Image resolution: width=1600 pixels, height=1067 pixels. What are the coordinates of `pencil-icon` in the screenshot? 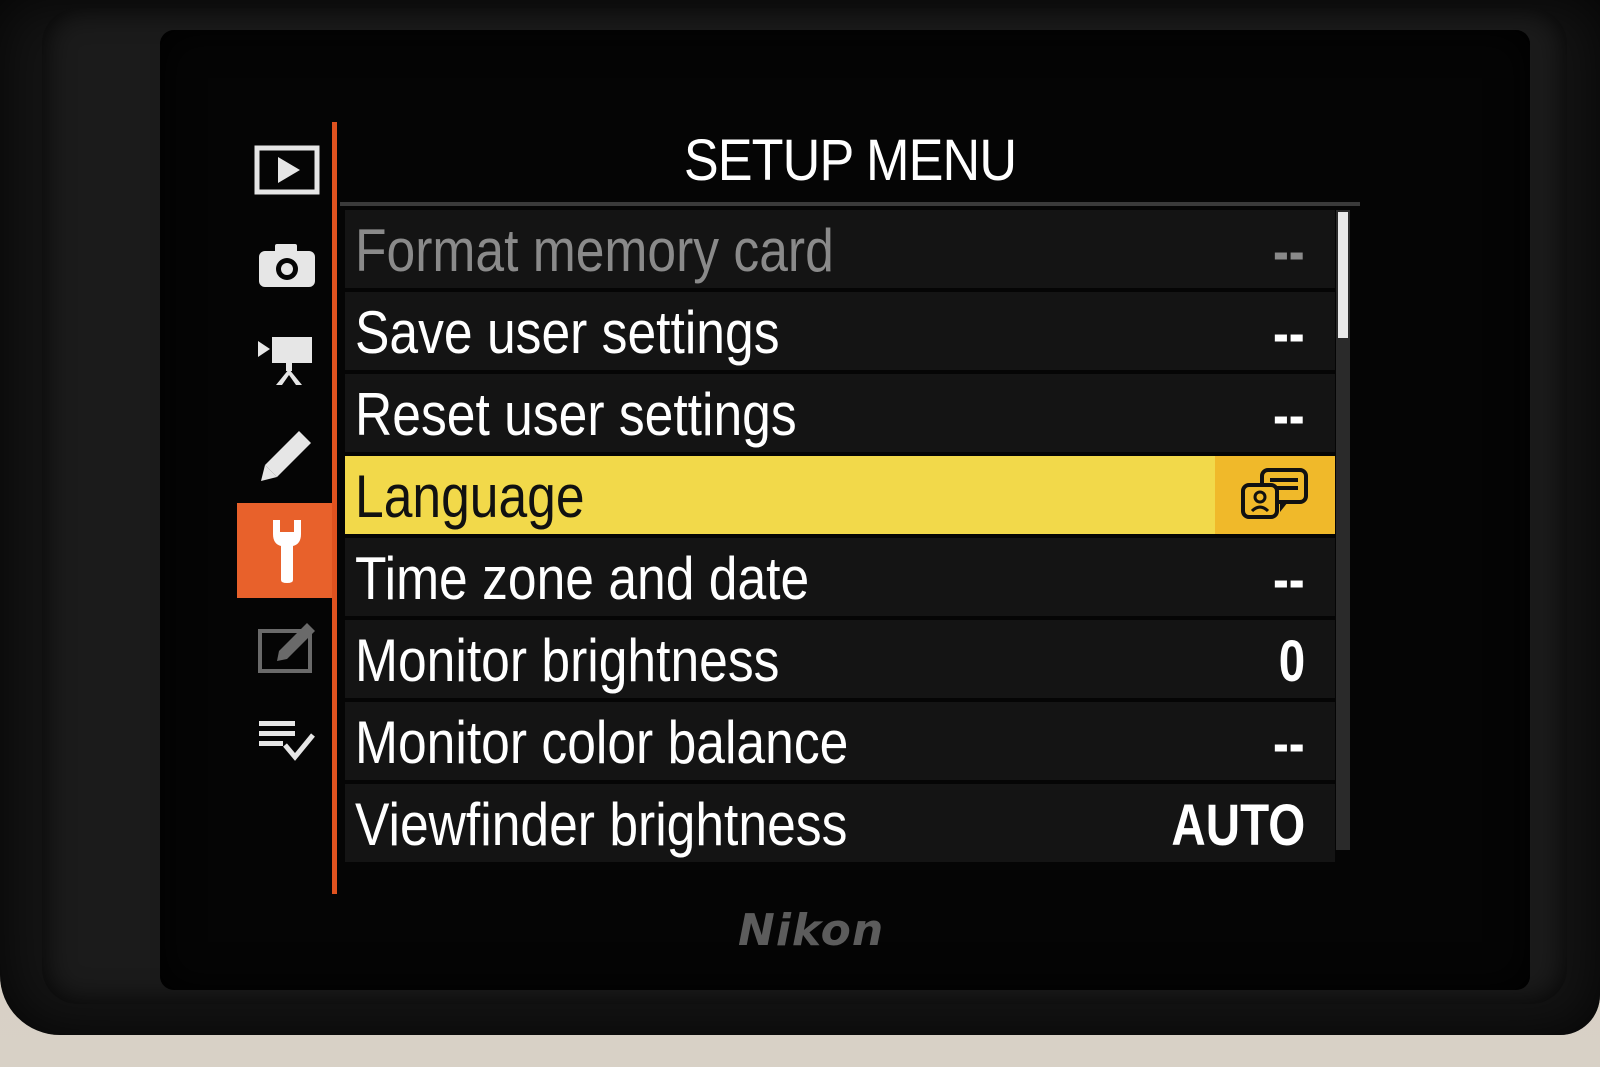 It's located at (286, 456).